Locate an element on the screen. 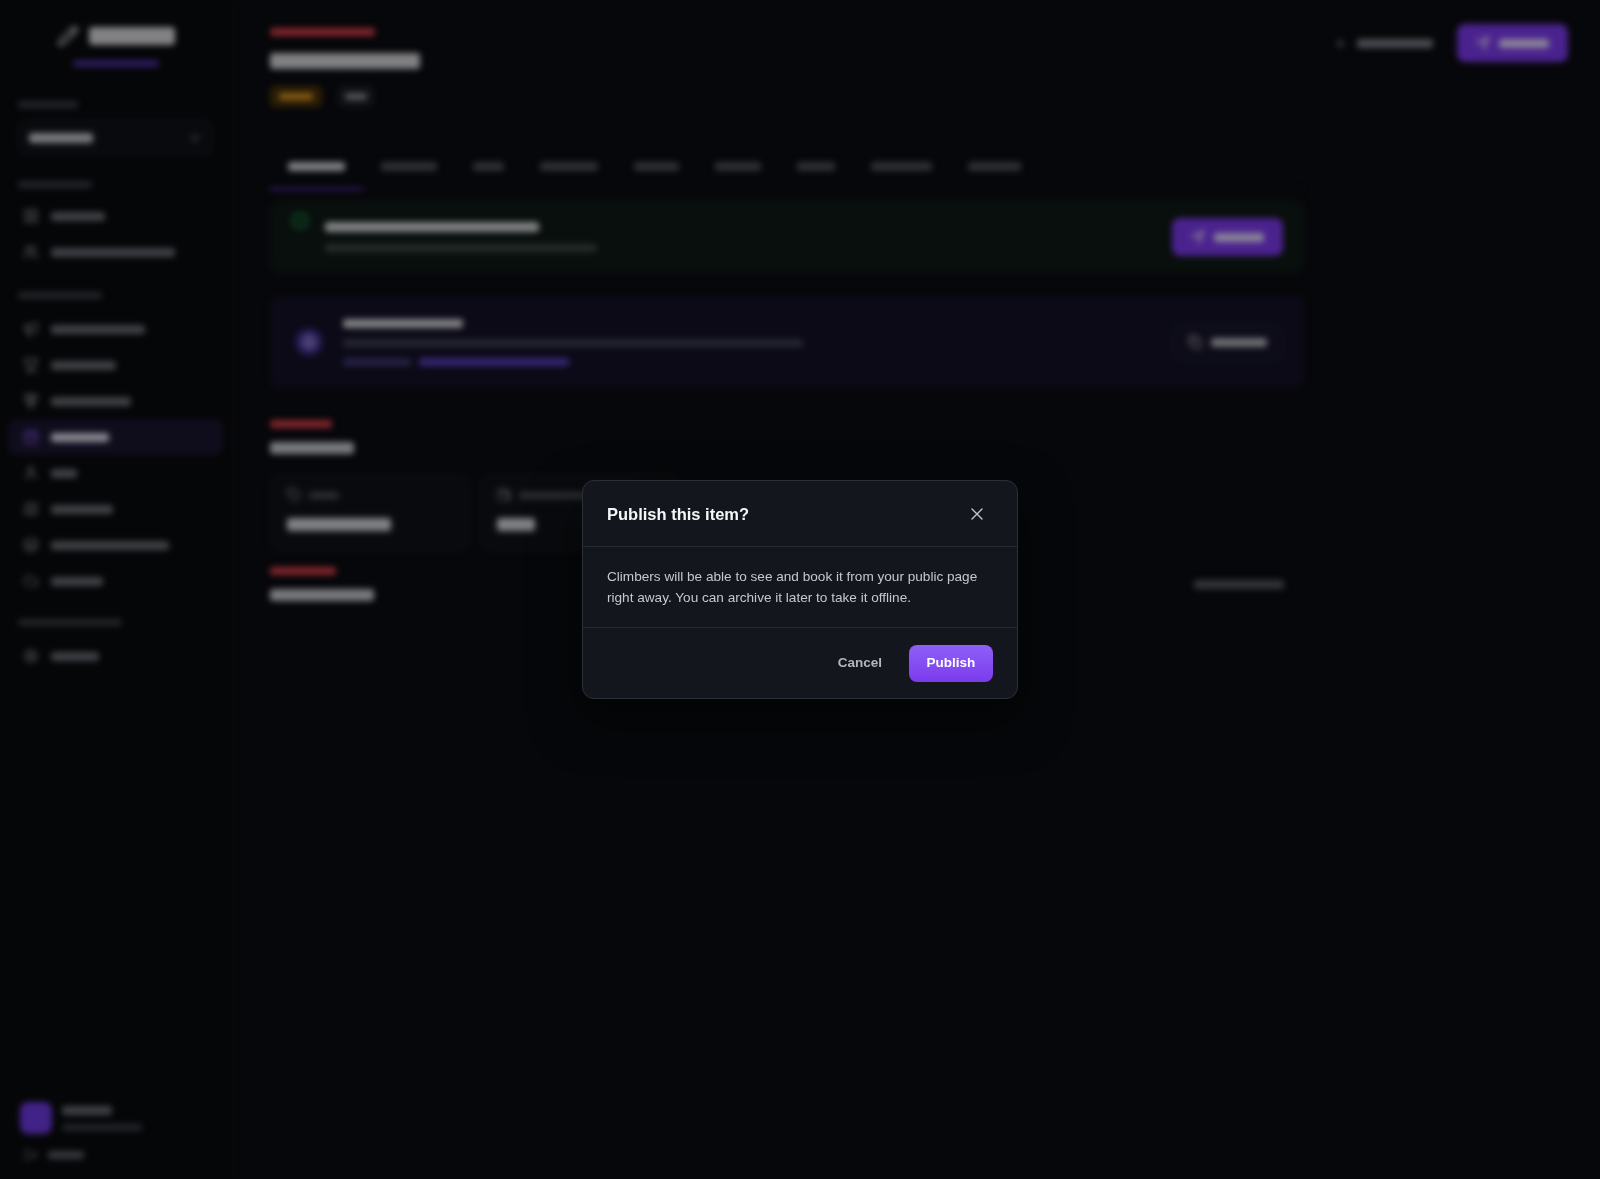  cancel-button: Cancel is located at coordinates (859, 663).